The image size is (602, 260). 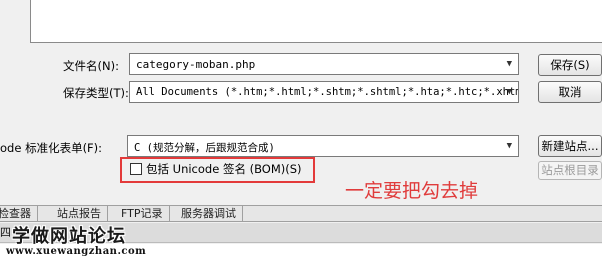 I want to click on tab-inspector: 检查器, so click(x=19, y=214).